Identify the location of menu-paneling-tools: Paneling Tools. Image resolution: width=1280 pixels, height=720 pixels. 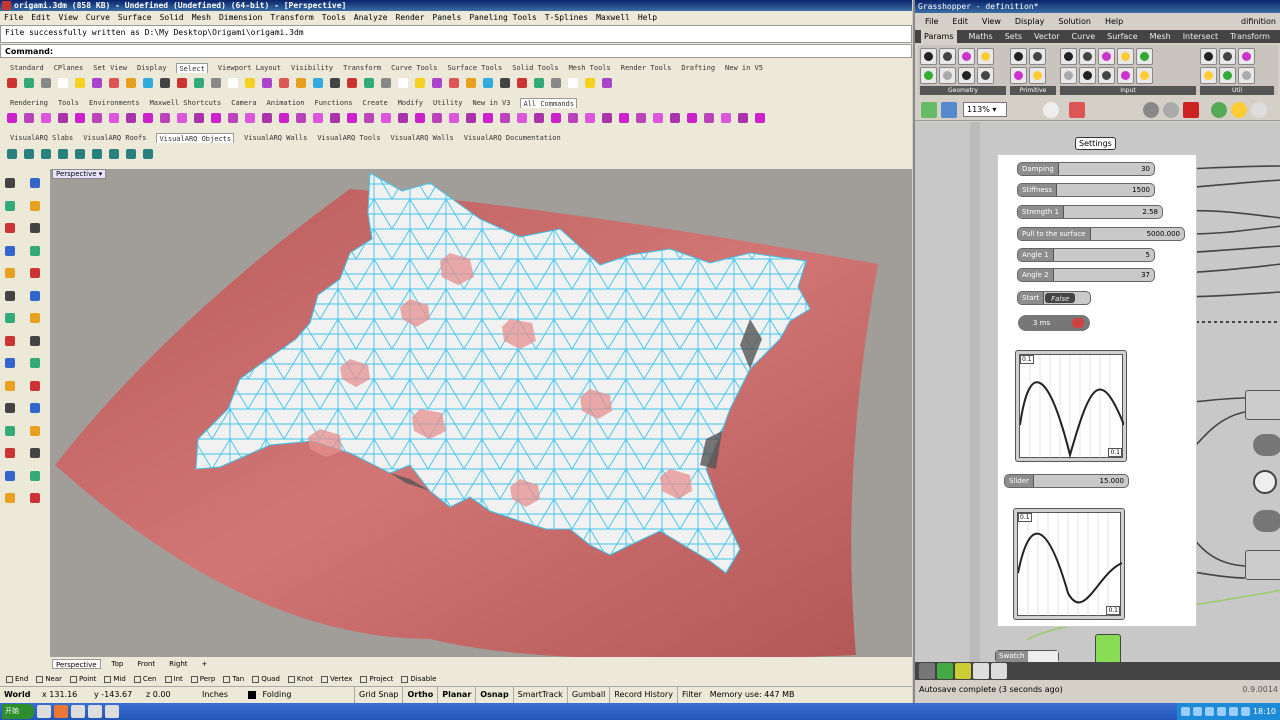
(502, 18).